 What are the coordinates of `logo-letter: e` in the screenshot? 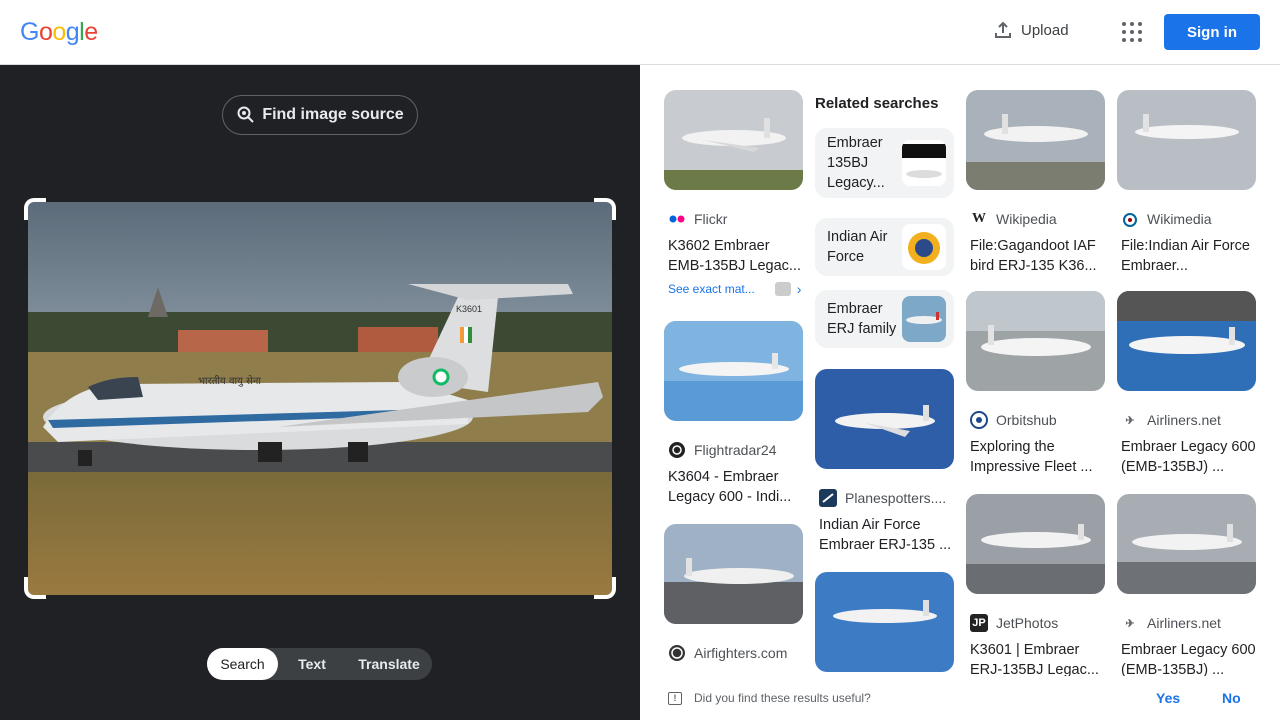 It's located at (91, 32).